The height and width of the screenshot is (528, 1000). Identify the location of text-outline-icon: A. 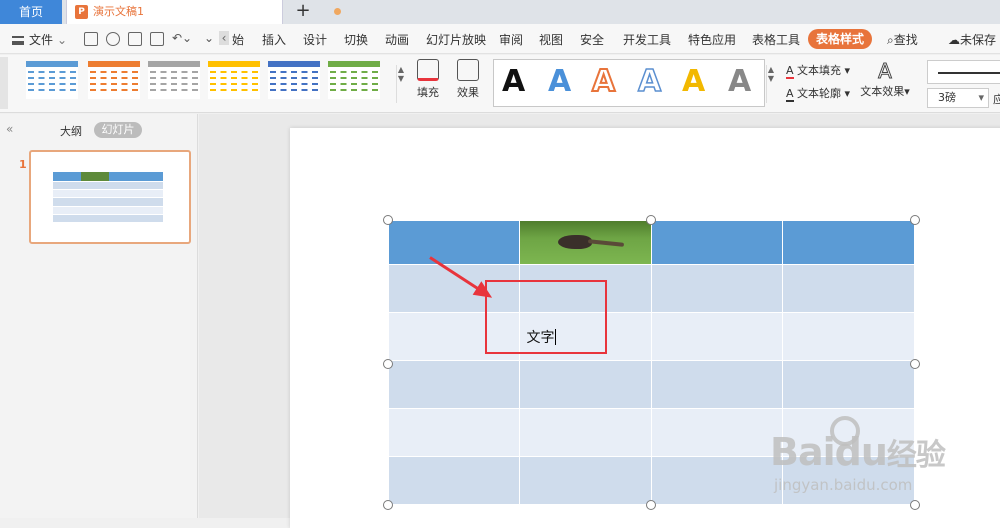
(790, 94).